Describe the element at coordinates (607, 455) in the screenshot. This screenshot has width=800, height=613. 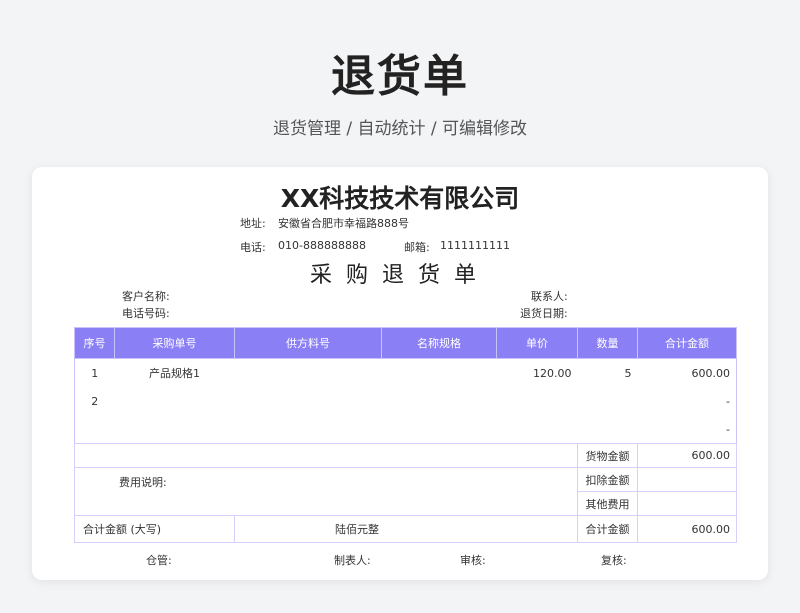
I see `goods-amount-label: 货物金额` at that location.